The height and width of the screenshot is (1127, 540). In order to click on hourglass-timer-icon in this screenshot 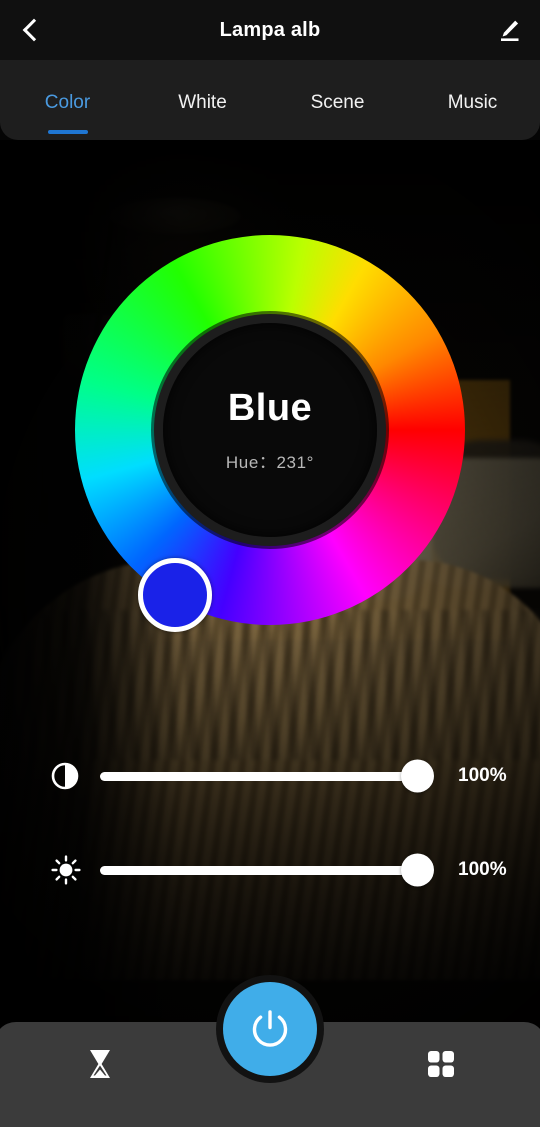, I will do `click(100, 1064)`.